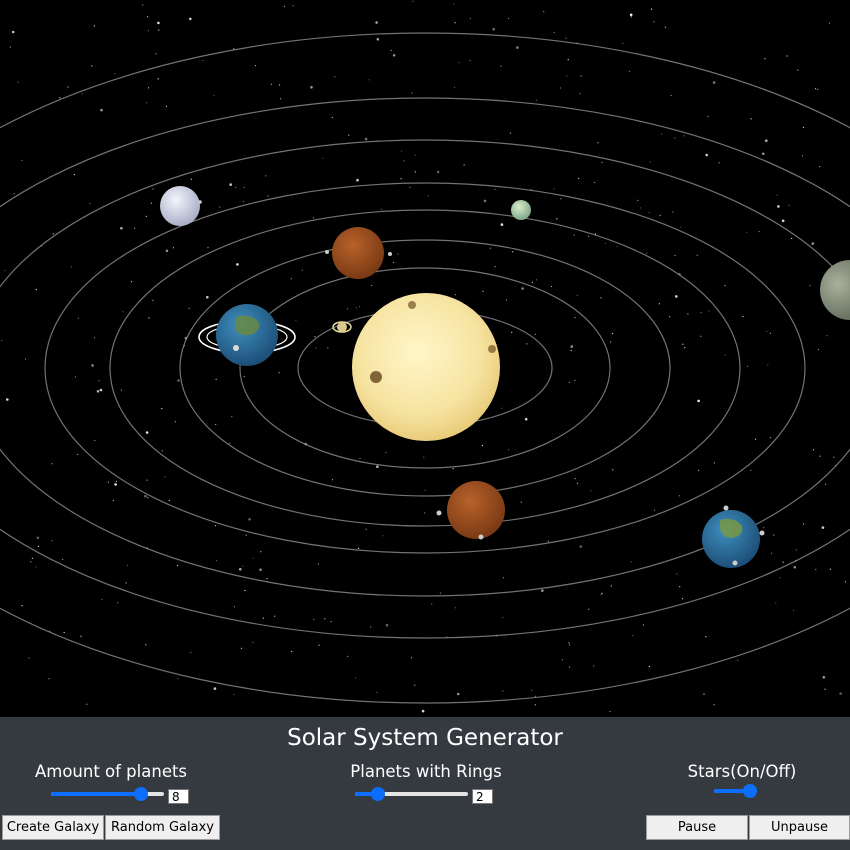 The width and height of the screenshot is (850, 850). I want to click on rings-slider-thumb, so click(377, 794).